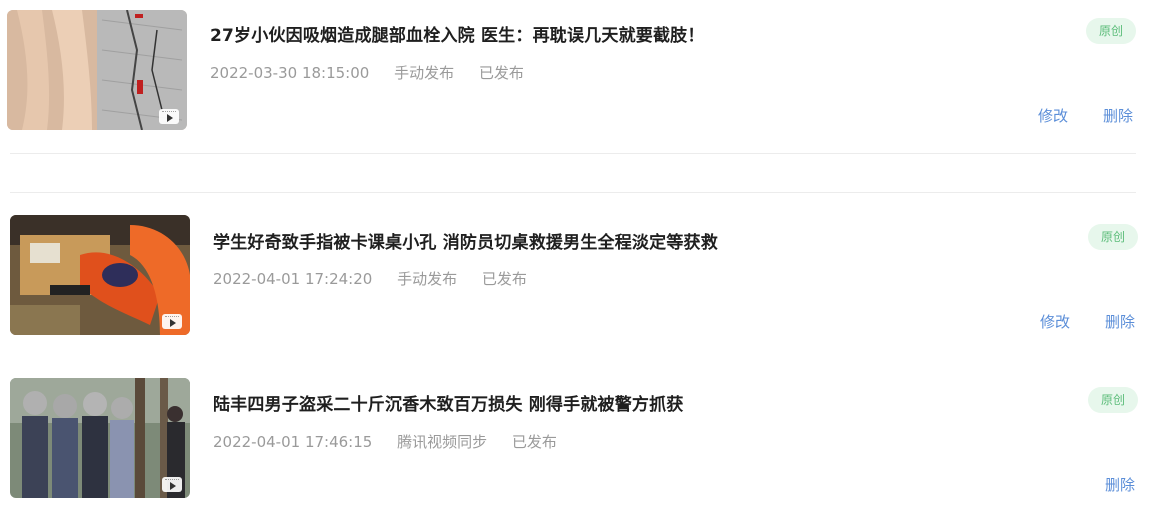 The width and height of the screenshot is (1161, 518). What do you see at coordinates (290, 73) in the screenshot?
I see `publish-time: 2022-03-30 18:15:00` at bounding box center [290, 73].